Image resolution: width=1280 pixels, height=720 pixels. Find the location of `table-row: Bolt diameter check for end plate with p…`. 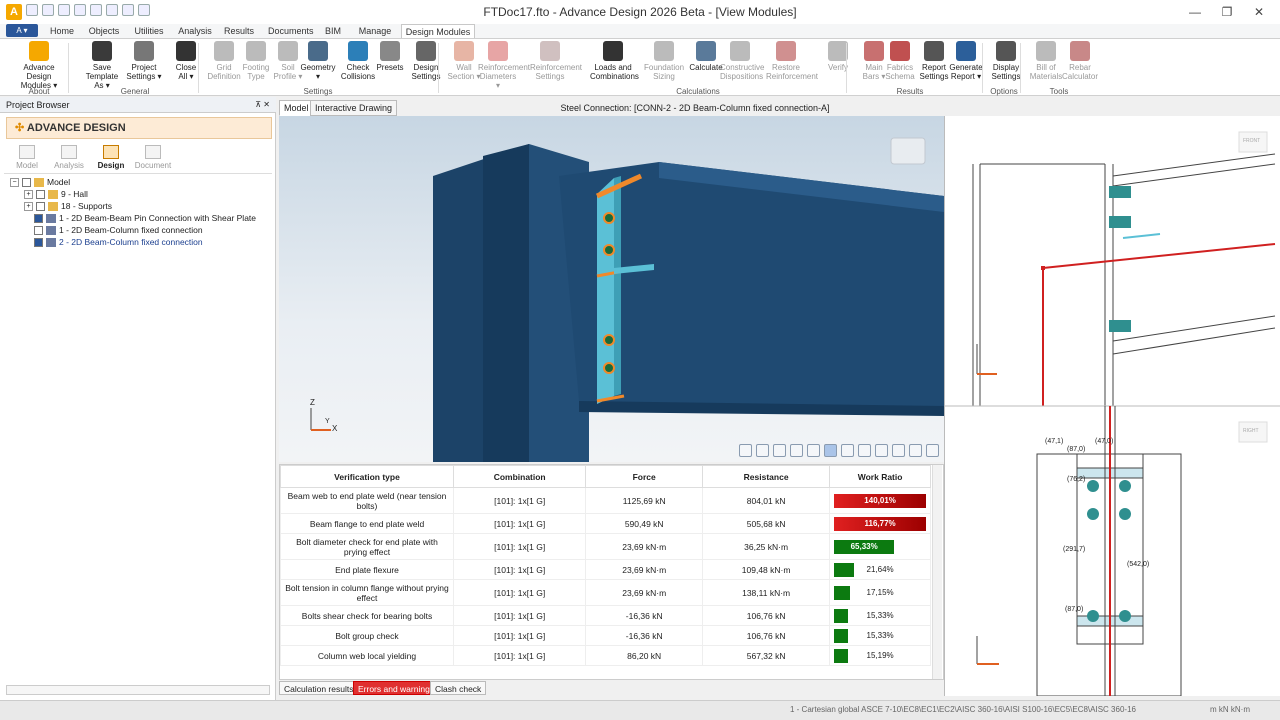

table-row: Bolt diameter check for end plate with p… is located at coordinates (605, 546).